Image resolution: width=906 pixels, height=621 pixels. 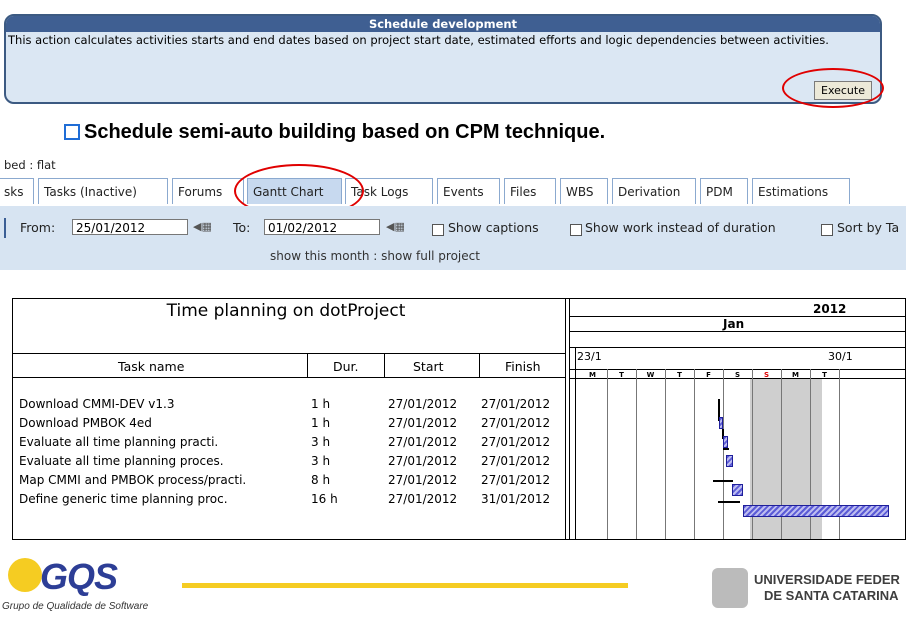 What do you see at coordinates (831, 595) in the screenshot?
I see `ufsc-line2: DE SANTA CATARINA` at bounding box center [831, 595].